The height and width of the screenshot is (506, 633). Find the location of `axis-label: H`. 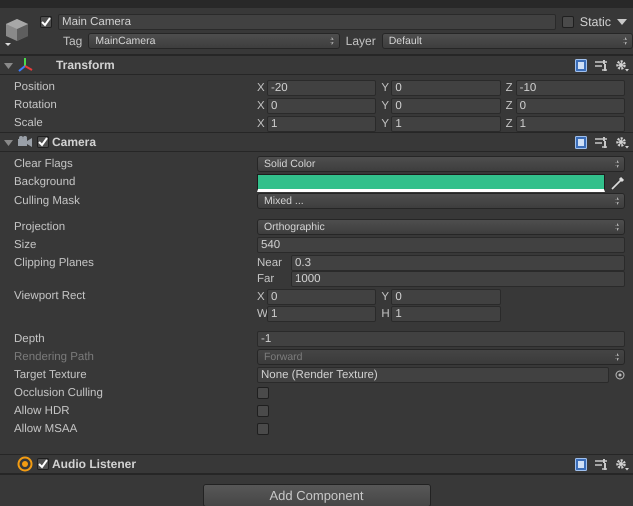

axis-label: H is located at coordinates (386, 314).